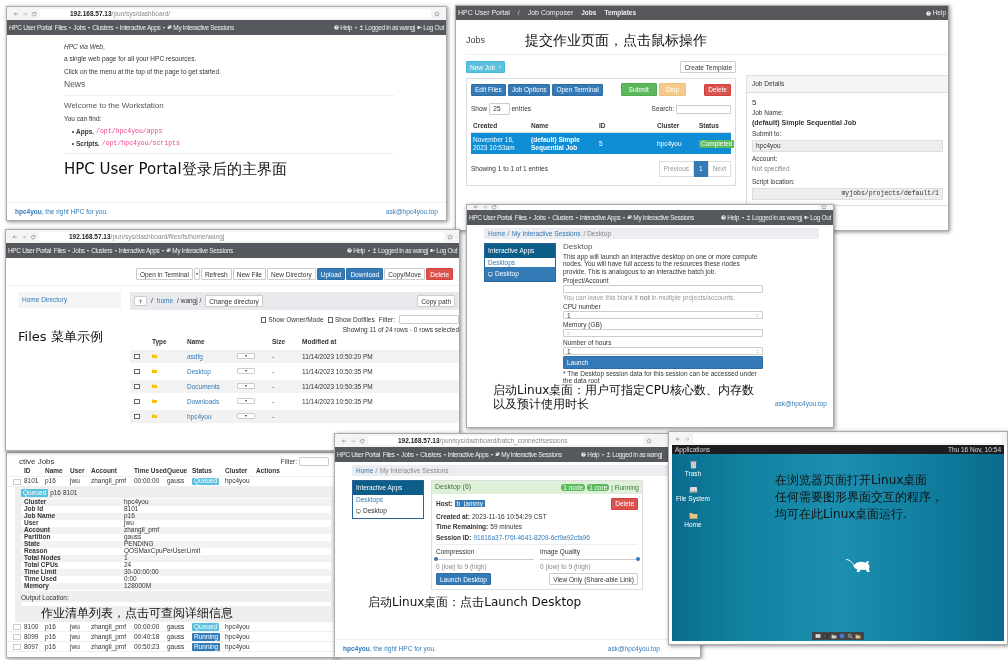  What do you see at coordinates (37, 462) in the screenshot?
I see `page-title: ctive Jobs` at bounding box center [37, 462].